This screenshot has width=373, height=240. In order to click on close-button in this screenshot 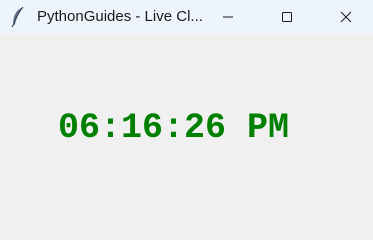, I will do `click(346, 17)`.